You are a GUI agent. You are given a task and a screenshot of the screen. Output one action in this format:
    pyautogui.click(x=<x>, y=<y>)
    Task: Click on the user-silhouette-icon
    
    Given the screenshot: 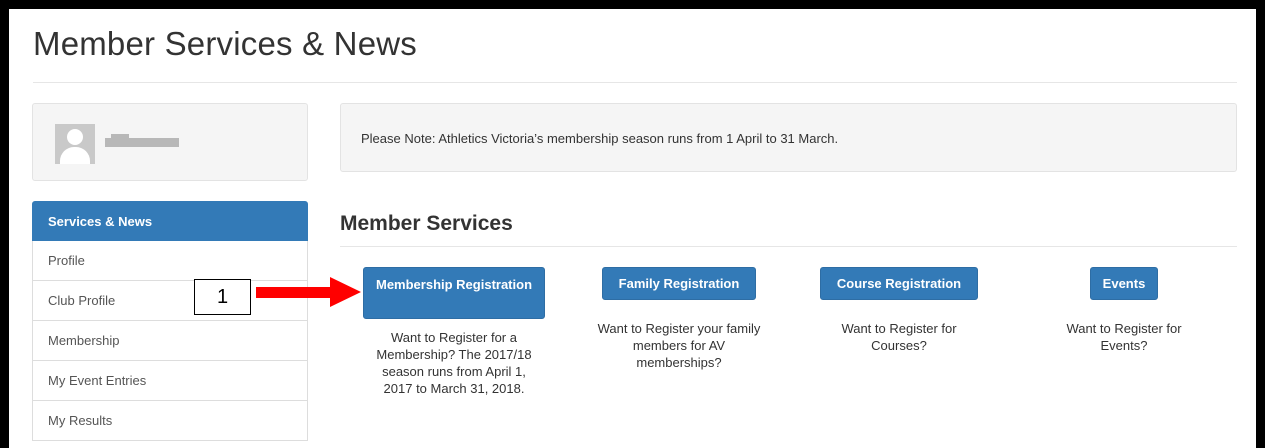 What is the action you would take?
    pyautogui.click(x=75, y=144)
    